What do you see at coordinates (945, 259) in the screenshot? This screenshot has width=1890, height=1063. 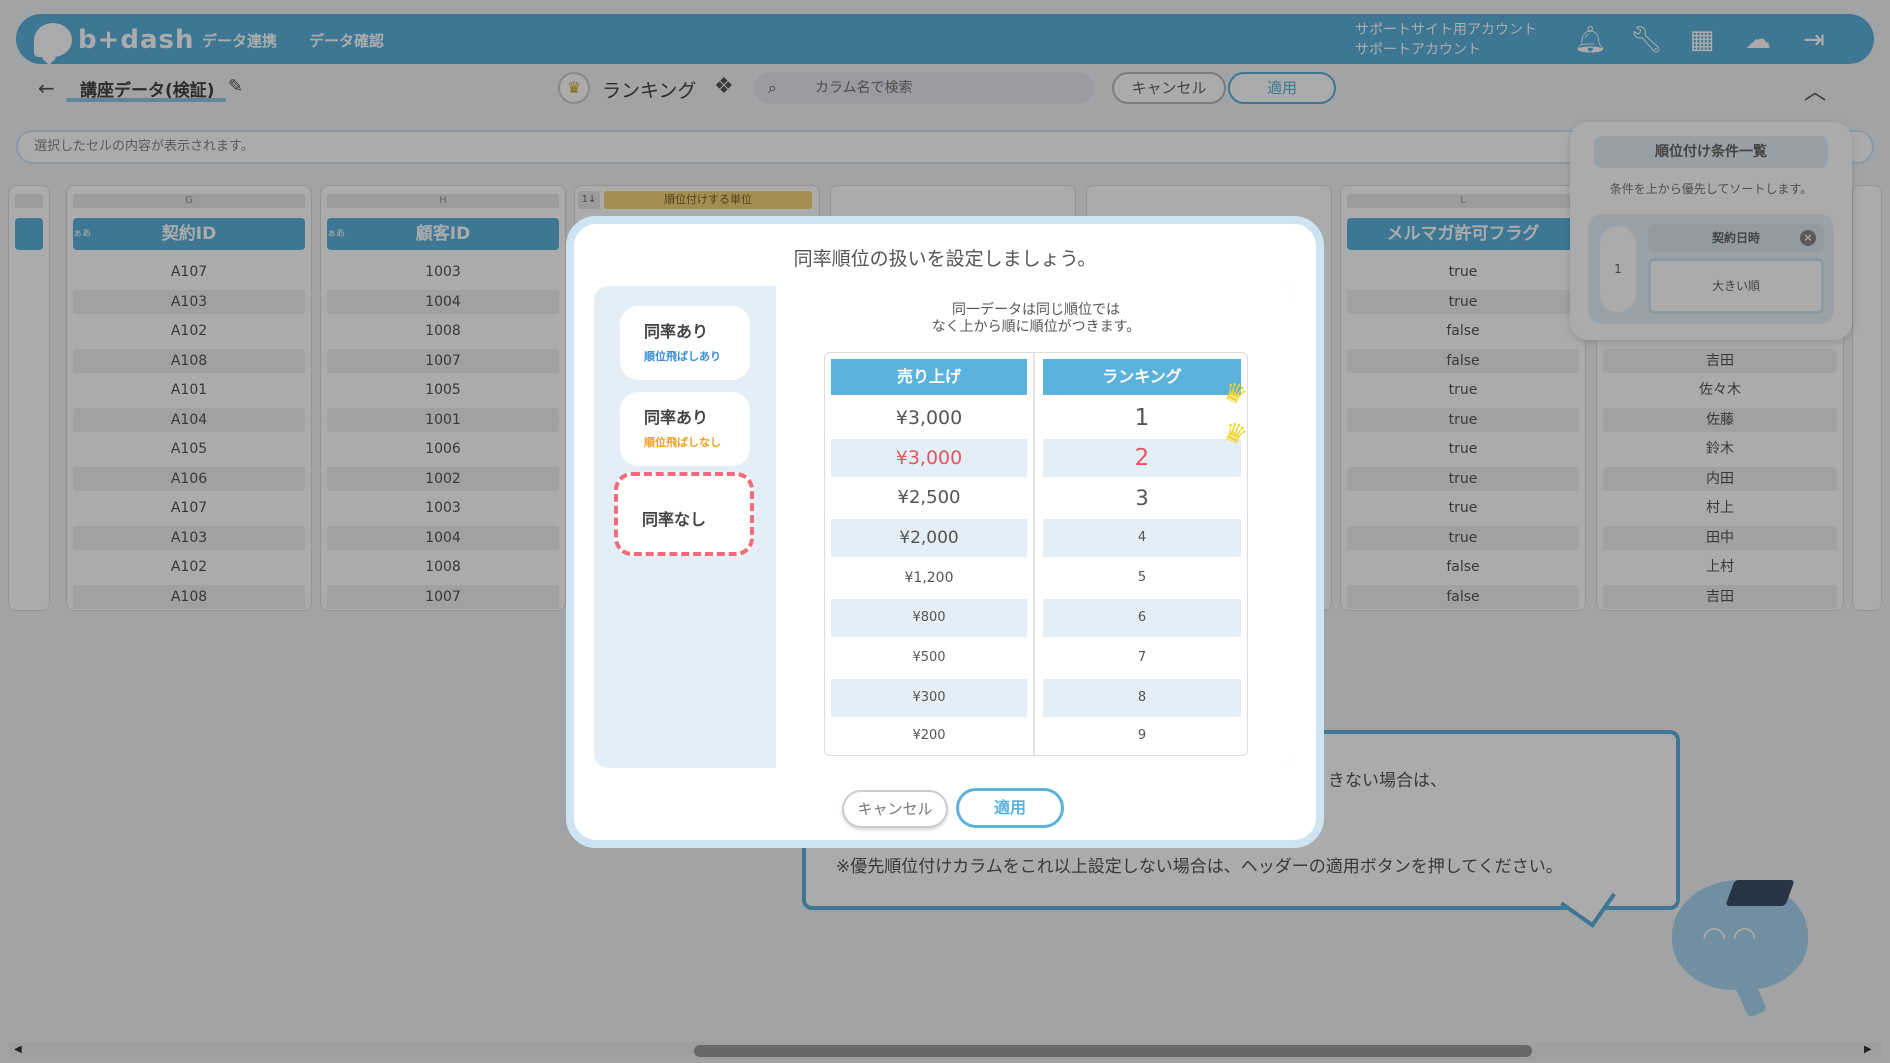 I see `dialog-title: 同率順位の扱いを設定しましょう。` at bounding box center [945, 259].